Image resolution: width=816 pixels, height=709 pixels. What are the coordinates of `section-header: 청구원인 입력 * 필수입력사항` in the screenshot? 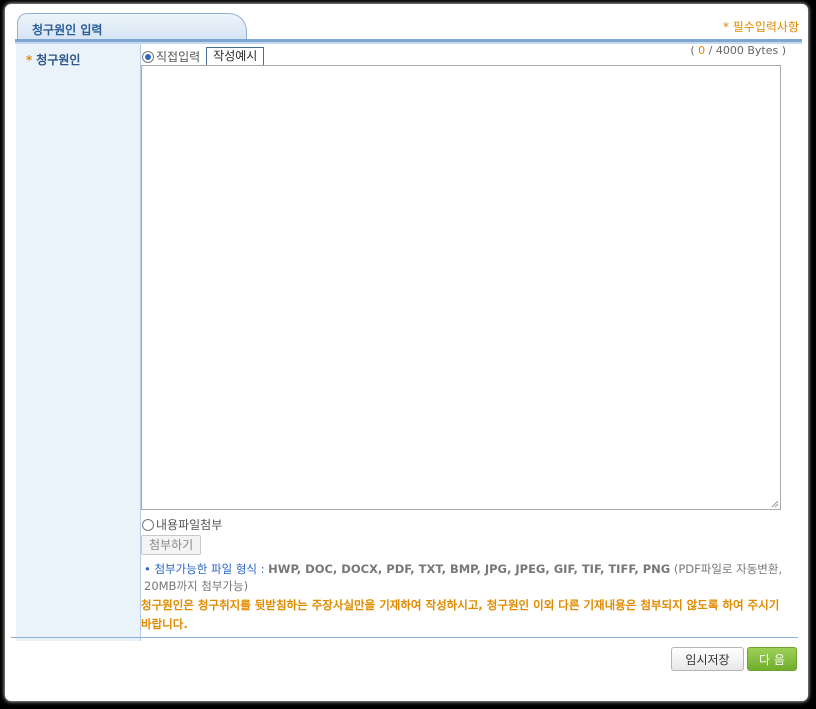 It's located at (408, 27).